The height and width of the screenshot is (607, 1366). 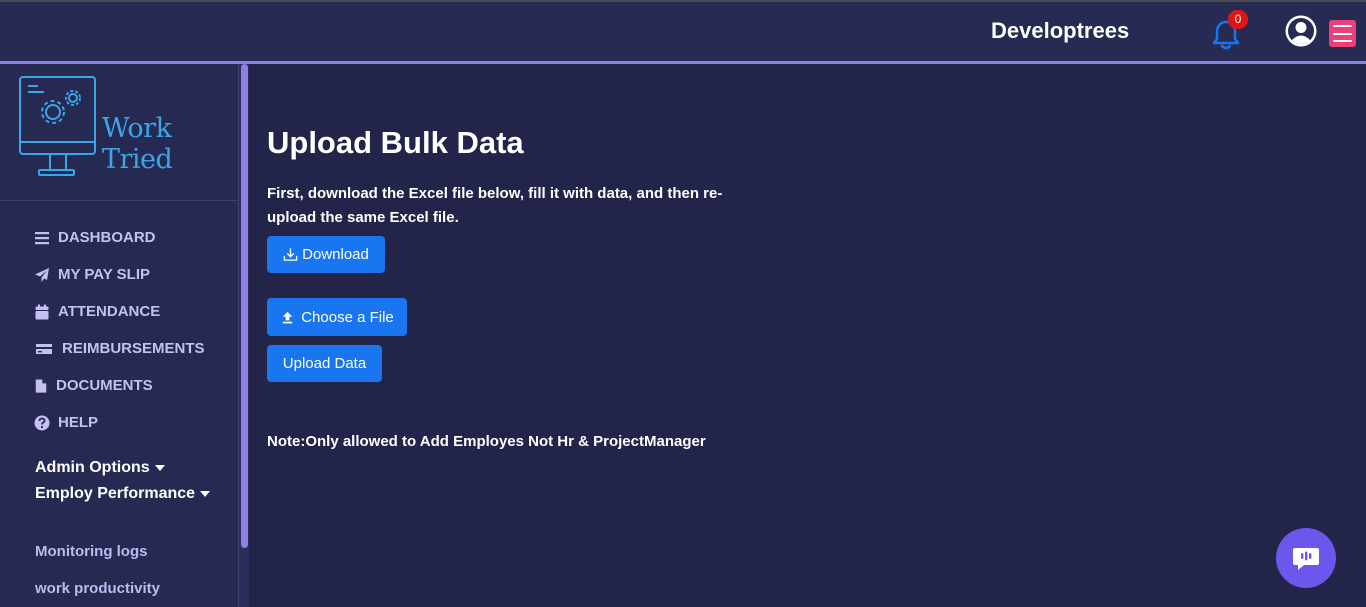 What do you see at coordinates (91, 551) in the screenshot?
I see `monitoring-logs-link: Monitoring logs` at bounding box center [91, 551].